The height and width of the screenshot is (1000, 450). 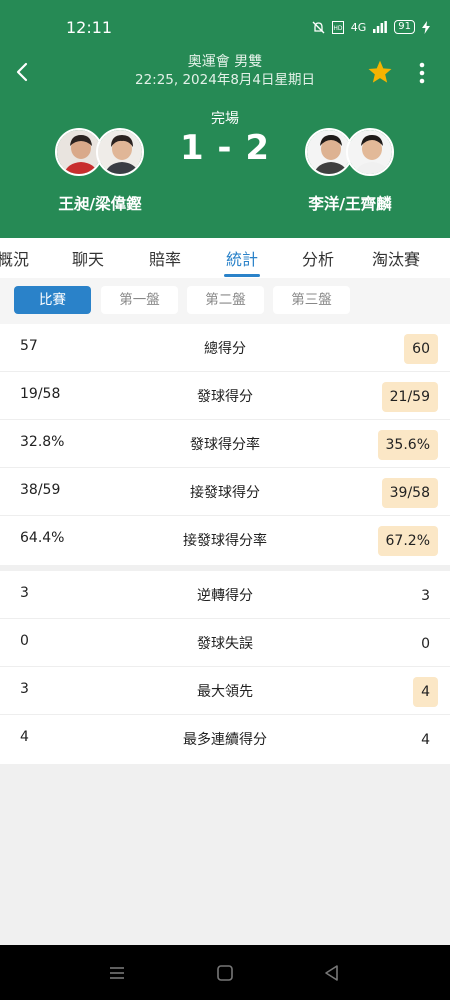 I want to click on stat-row: 32.8% 發球得分率 35.6%, so click(x=225, y=444).